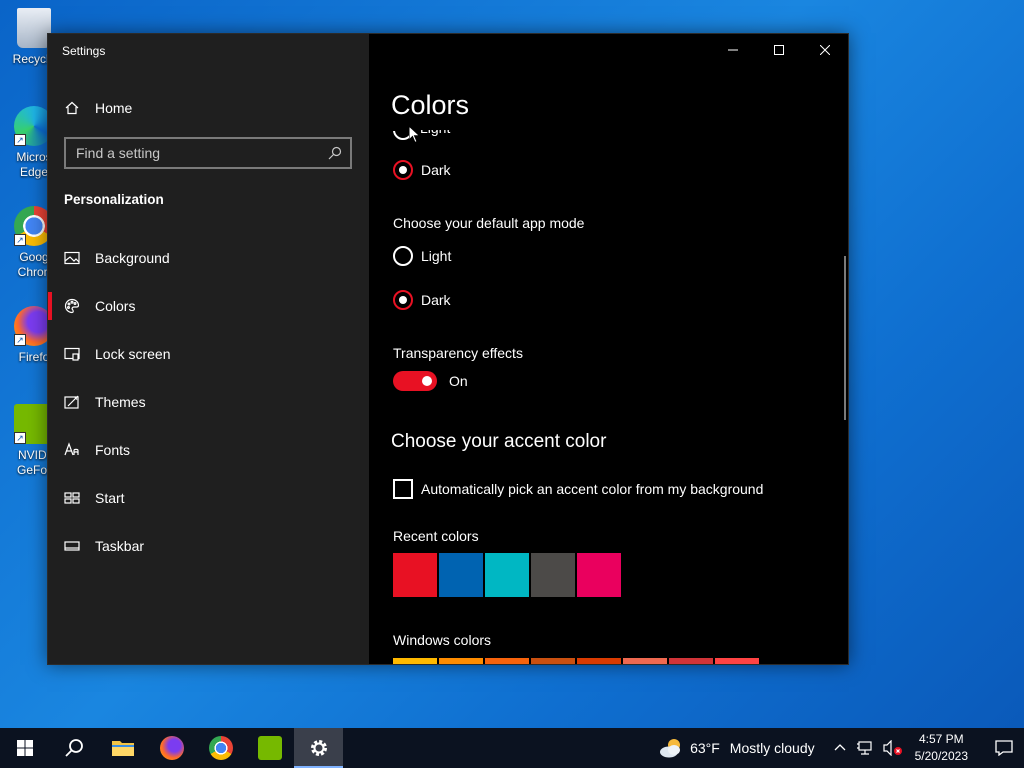  I want to click on auto-accent-checkbox, so click(403, 489).